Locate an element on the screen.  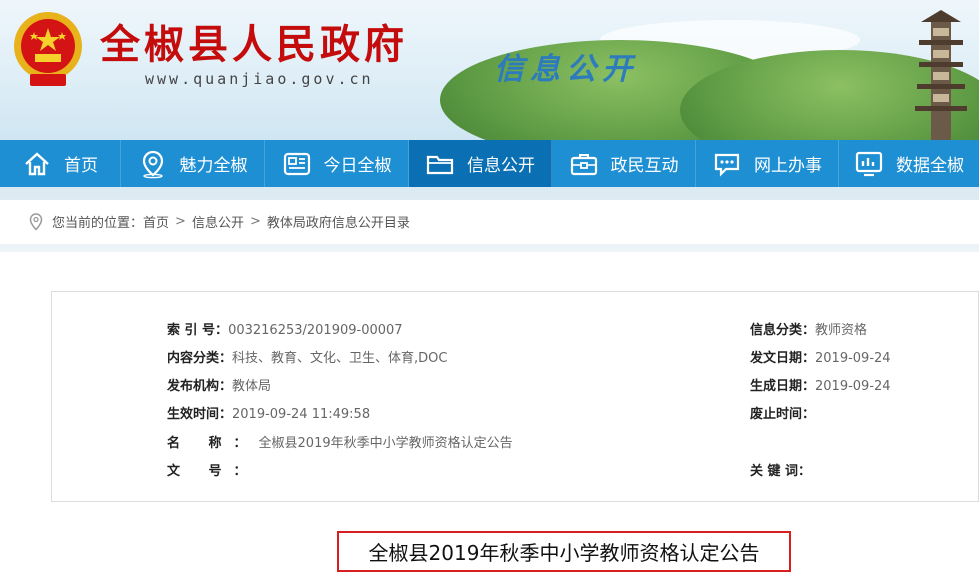
info-doc-number-row: 文 号： is located at coordinates (213, 469).